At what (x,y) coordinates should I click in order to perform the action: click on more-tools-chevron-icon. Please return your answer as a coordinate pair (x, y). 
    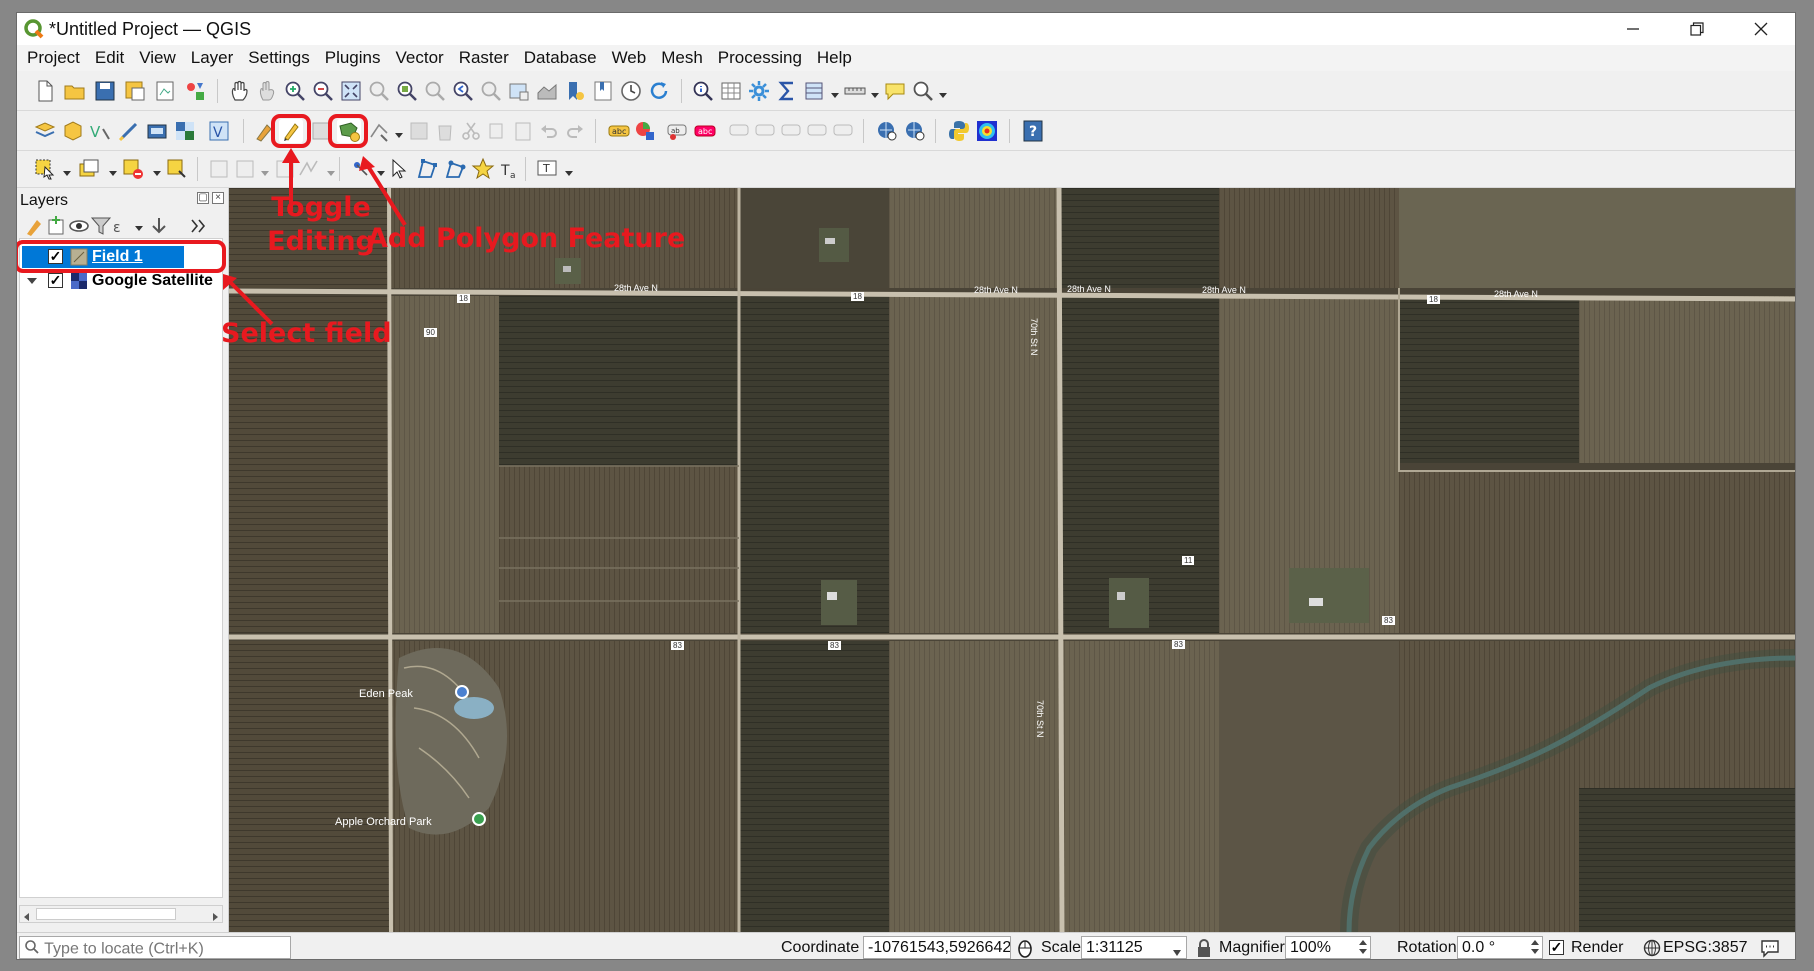
    Looking at the image, I should click on (197, 224).